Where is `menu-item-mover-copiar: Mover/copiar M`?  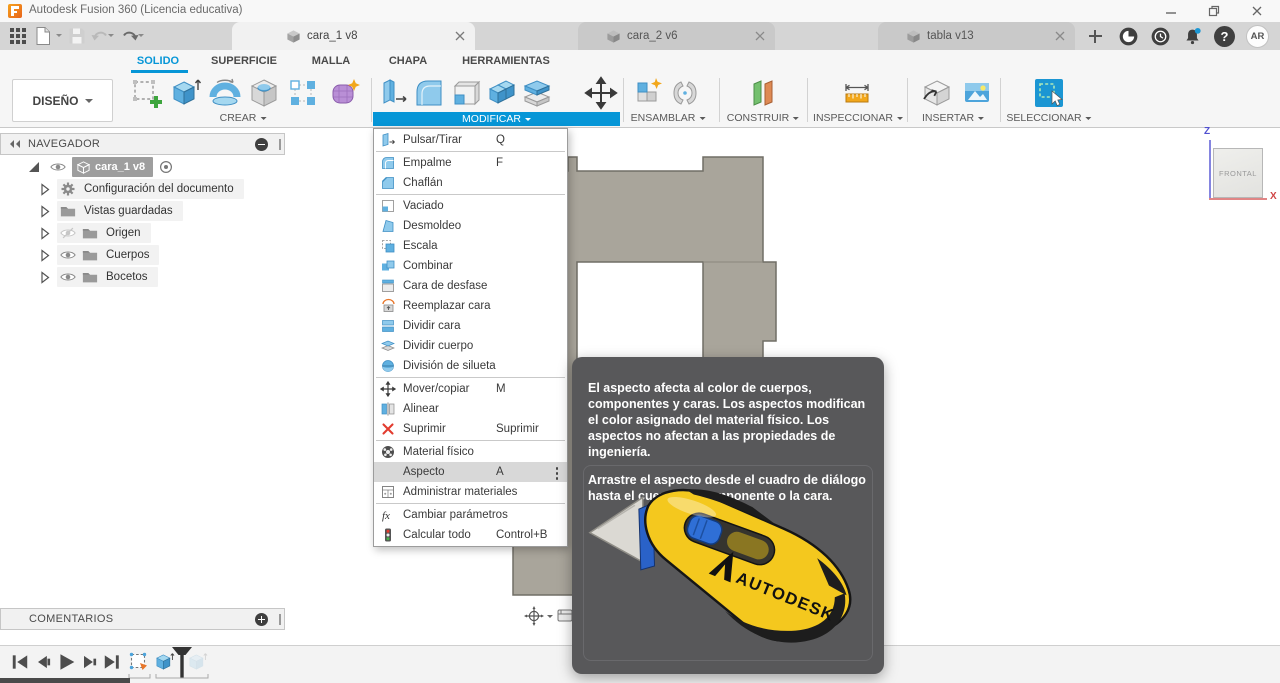 menu-item-mover-copiar: Mover/copiar M is located at coordinates (470, 389).